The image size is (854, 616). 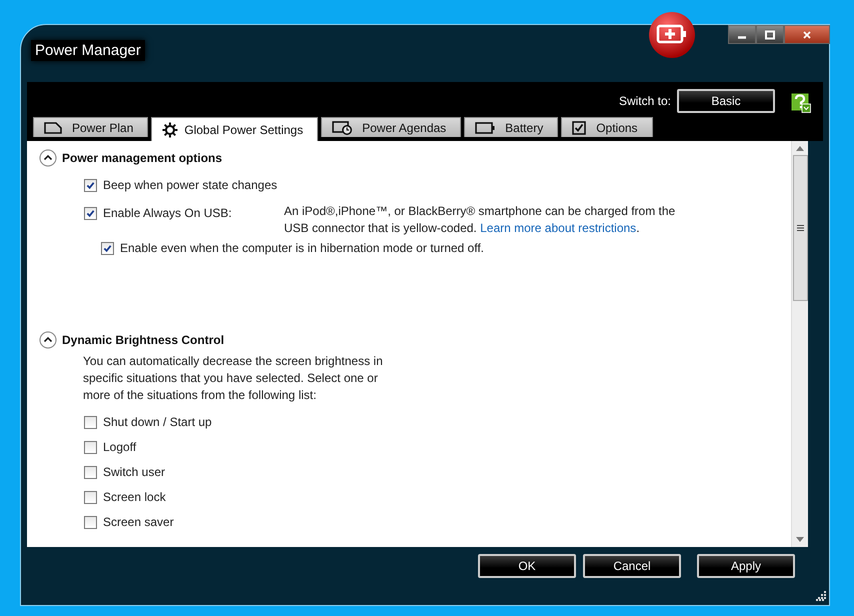 What do you see at coordinates (157, 422) in the screenshot?
I see `option-label: Shut down / Start up` at bounding box center [157, 422].